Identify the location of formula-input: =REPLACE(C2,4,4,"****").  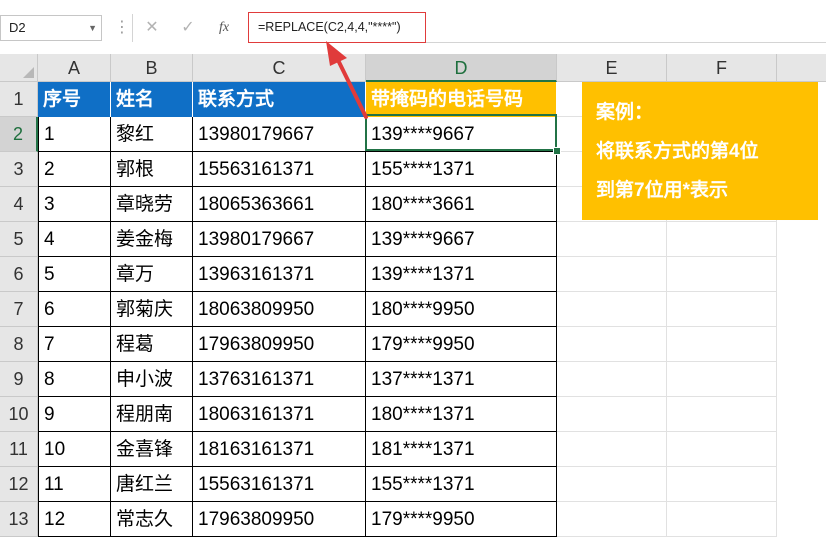
(337, 27).